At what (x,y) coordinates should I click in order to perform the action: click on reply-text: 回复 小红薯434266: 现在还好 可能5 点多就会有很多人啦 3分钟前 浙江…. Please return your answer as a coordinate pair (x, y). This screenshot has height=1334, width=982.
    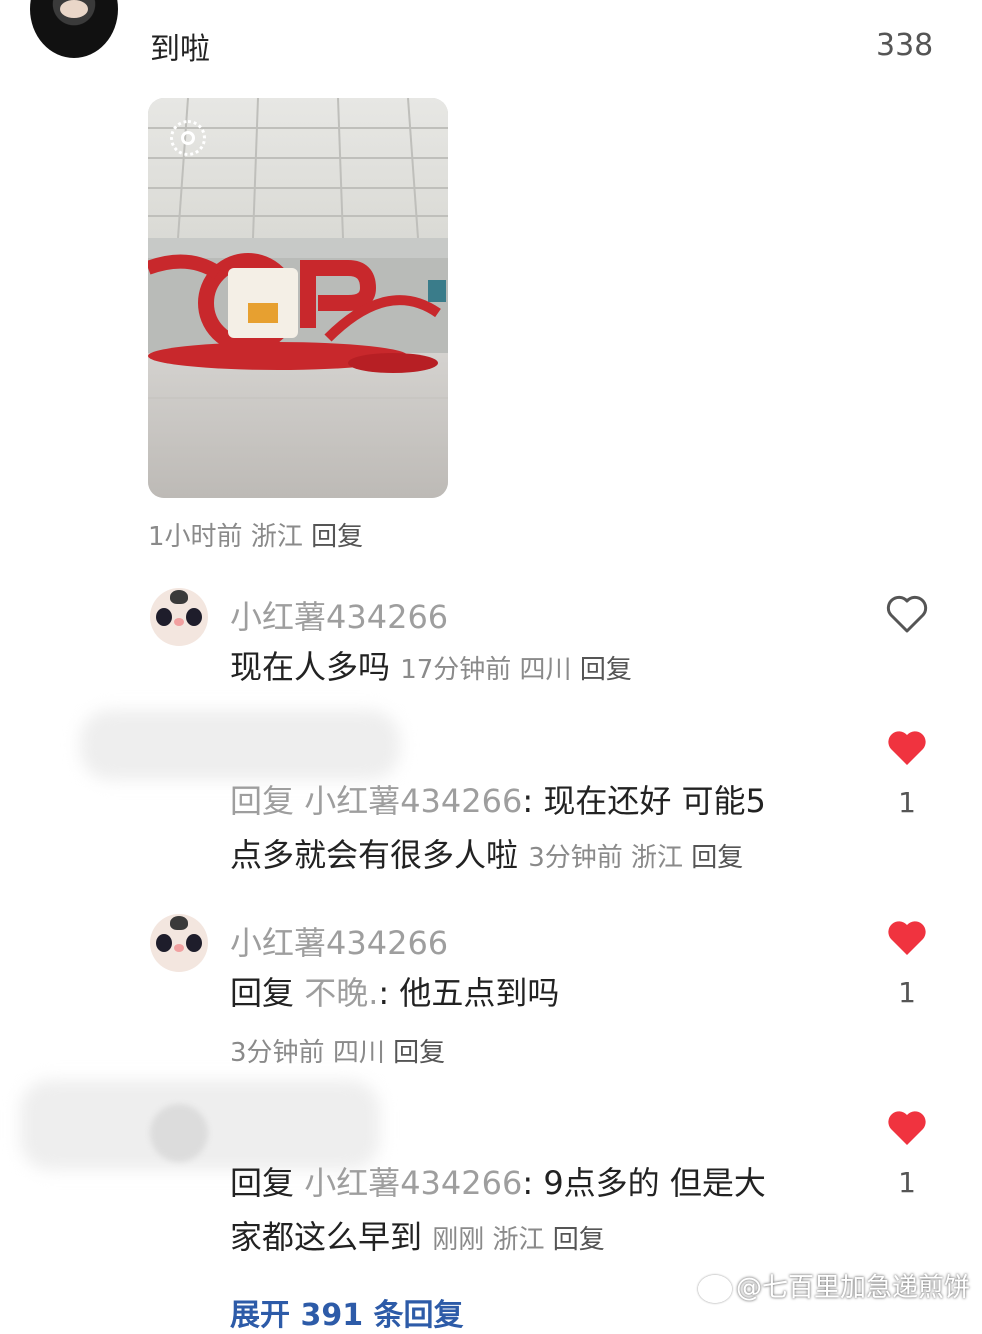
    Looking at the image, I should click on (498, 828).